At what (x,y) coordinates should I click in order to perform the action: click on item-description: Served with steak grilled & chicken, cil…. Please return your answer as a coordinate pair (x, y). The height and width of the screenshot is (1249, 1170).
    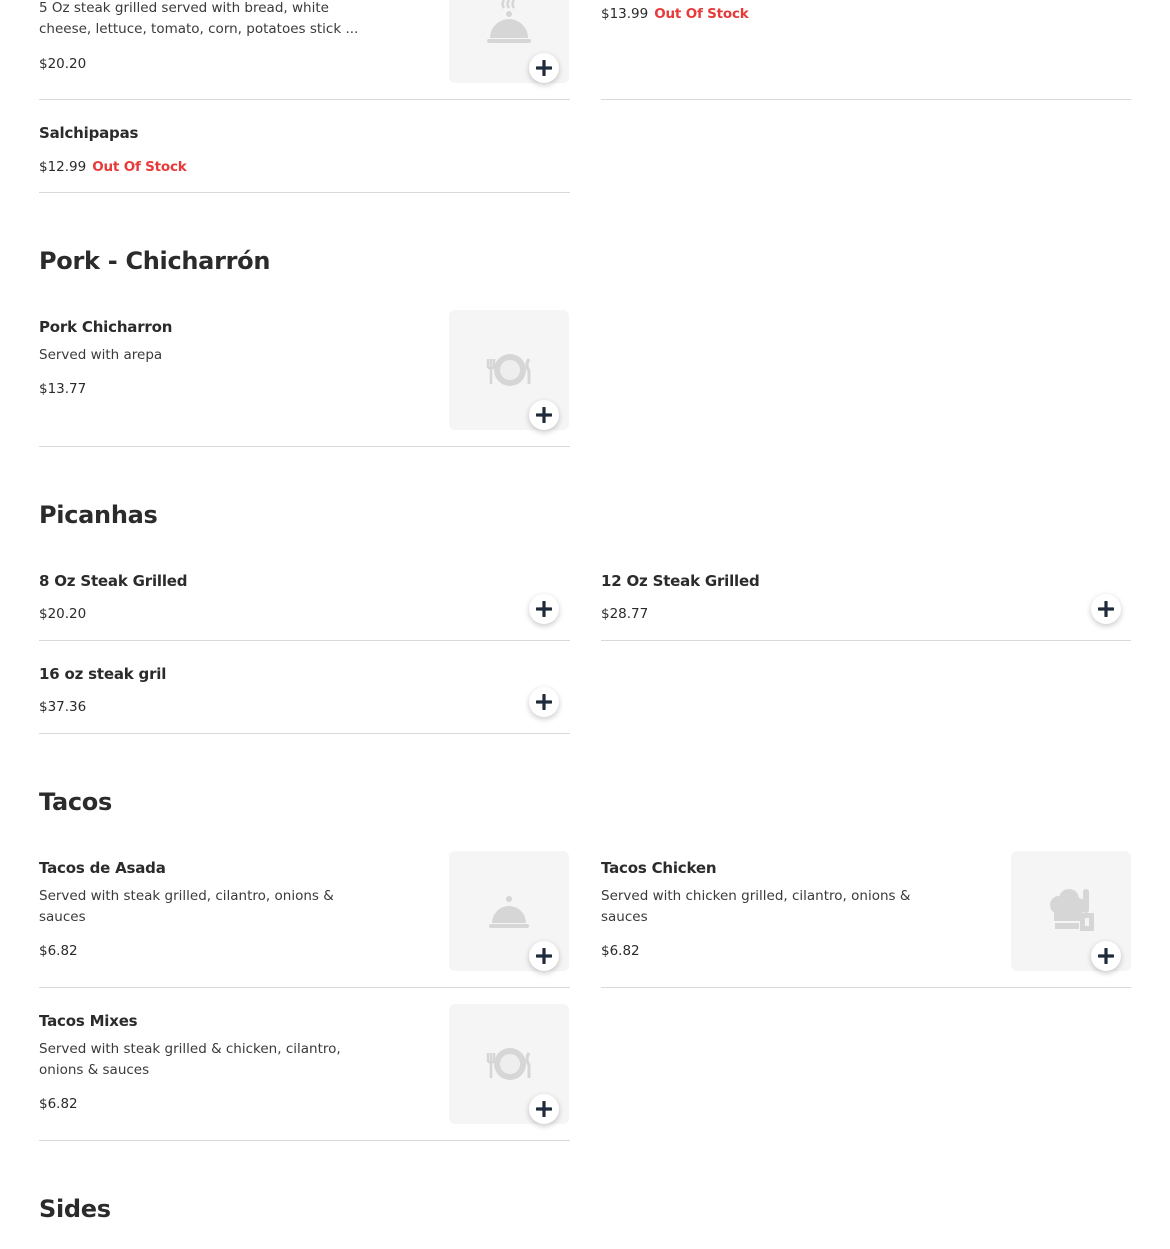
    Looking at the image, I should click on (190, 1060).